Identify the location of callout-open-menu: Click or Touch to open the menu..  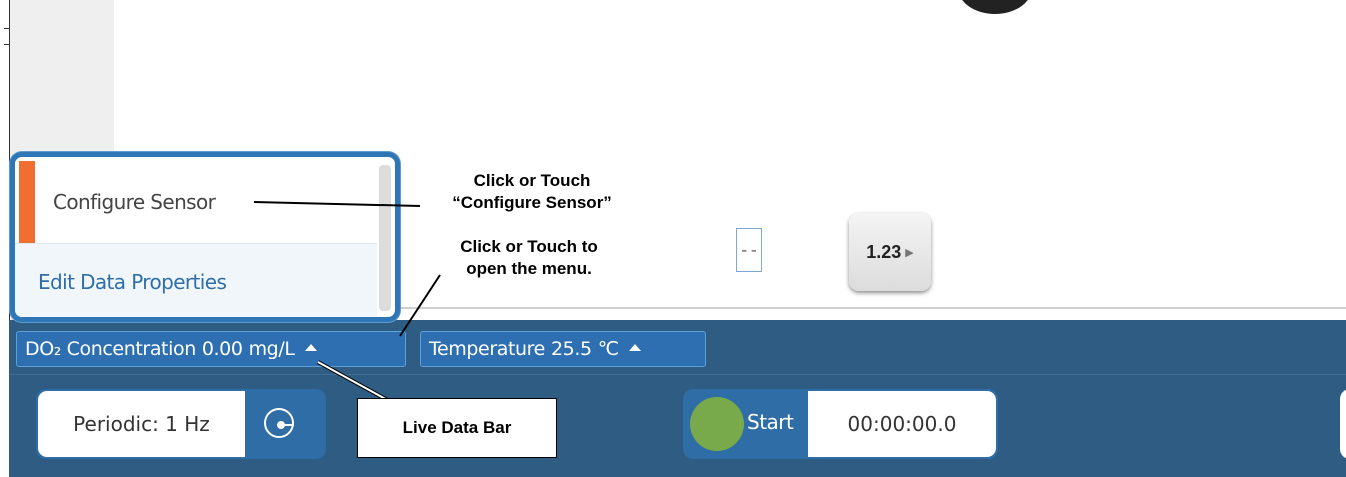
(529, 258).